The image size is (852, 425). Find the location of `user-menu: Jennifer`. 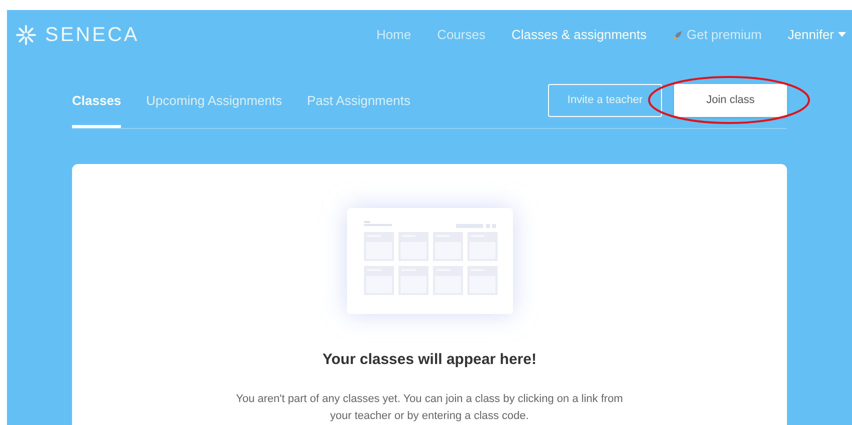

user-menu: Jennifer is located at coordinates (817, 34).